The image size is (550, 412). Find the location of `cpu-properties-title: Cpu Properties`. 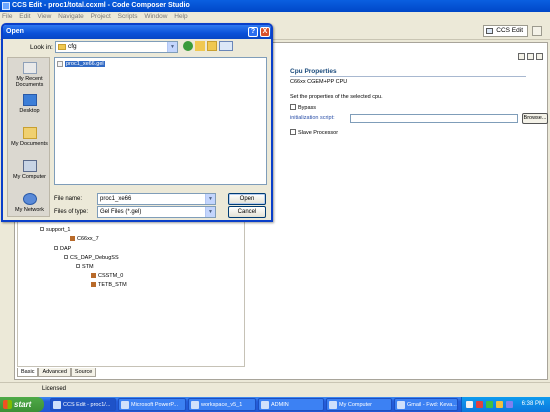

cpu-properties-title: Cpu Properties is located at coordinates (408, 72).